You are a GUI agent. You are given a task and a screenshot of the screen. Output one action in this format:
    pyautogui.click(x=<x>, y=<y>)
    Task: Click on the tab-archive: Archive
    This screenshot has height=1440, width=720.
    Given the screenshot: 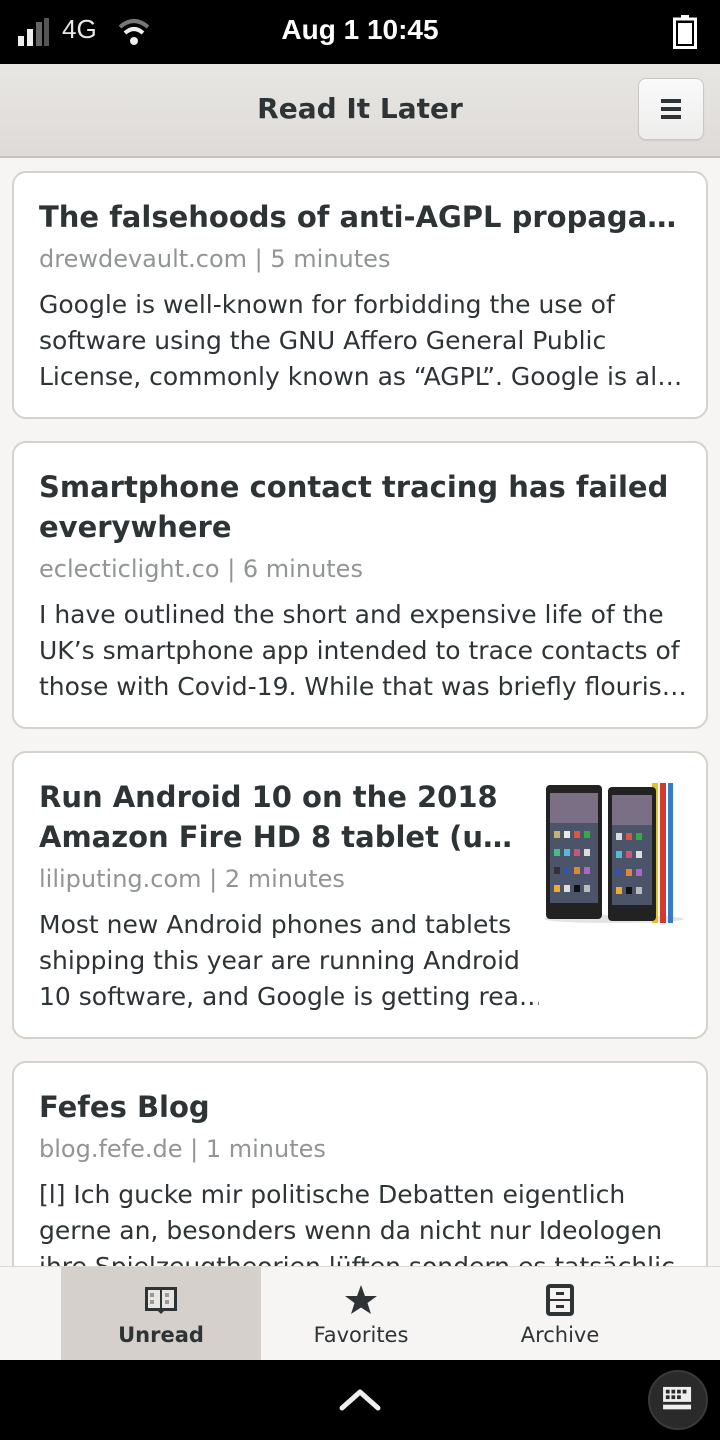 What is the action you would take?
    pyautogui.click(x=560, y=1314)
    